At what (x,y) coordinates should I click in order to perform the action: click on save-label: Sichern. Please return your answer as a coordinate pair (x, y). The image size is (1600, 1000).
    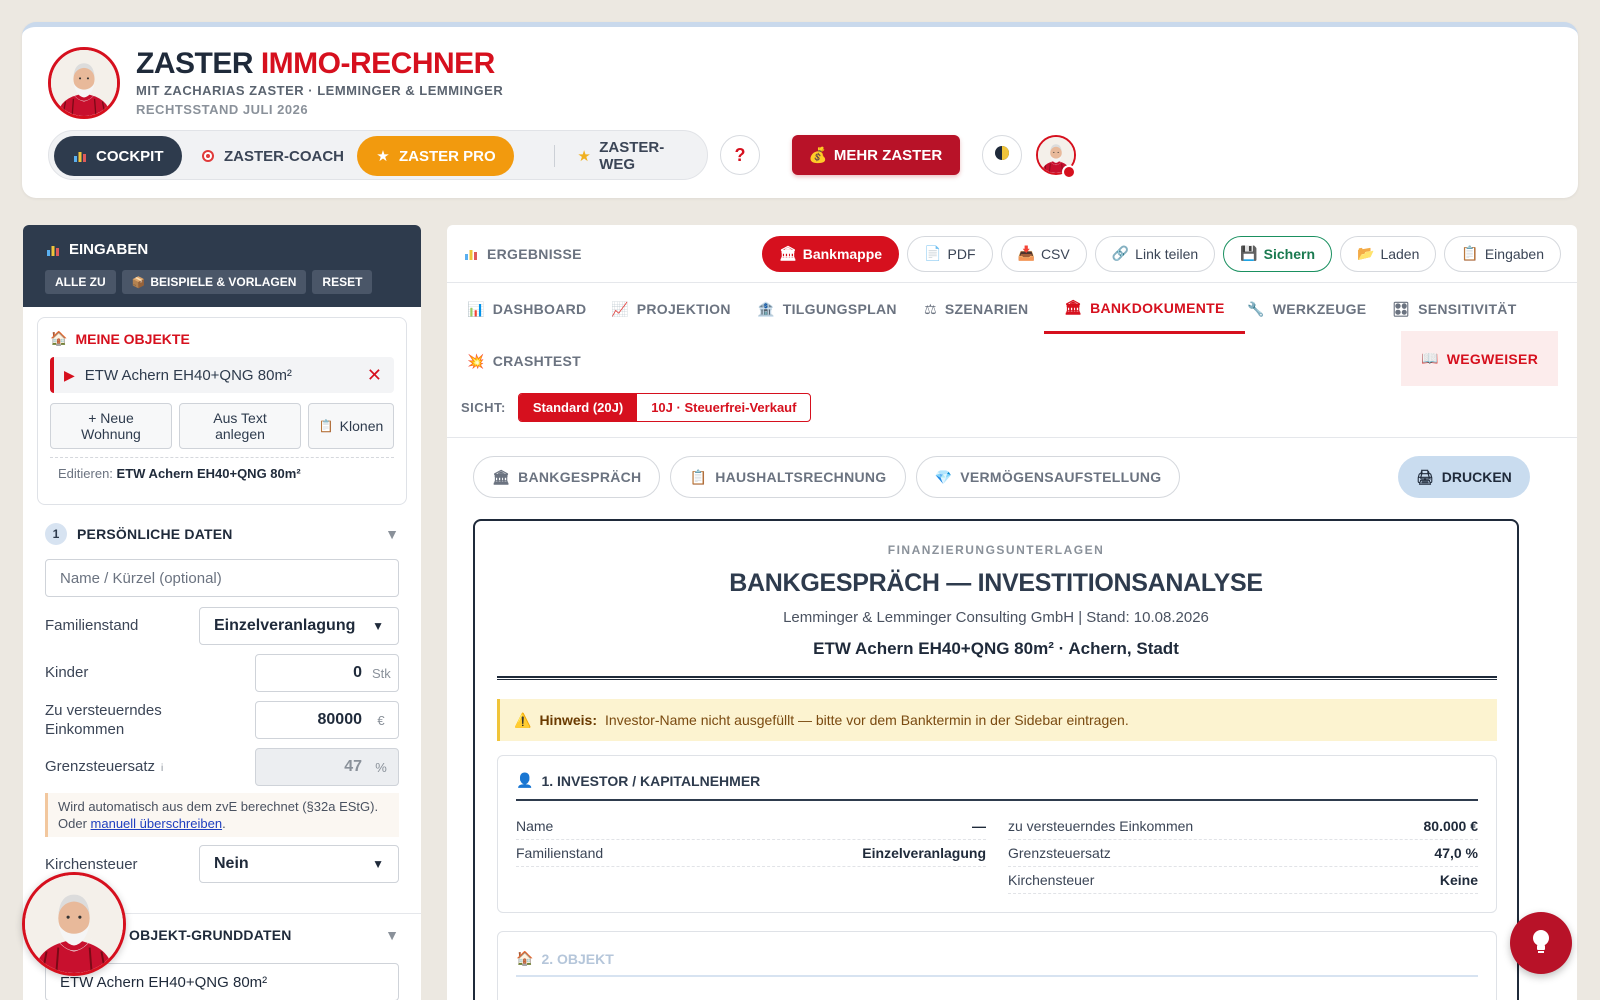
    Looking at the image, I should click on (1289, 253).